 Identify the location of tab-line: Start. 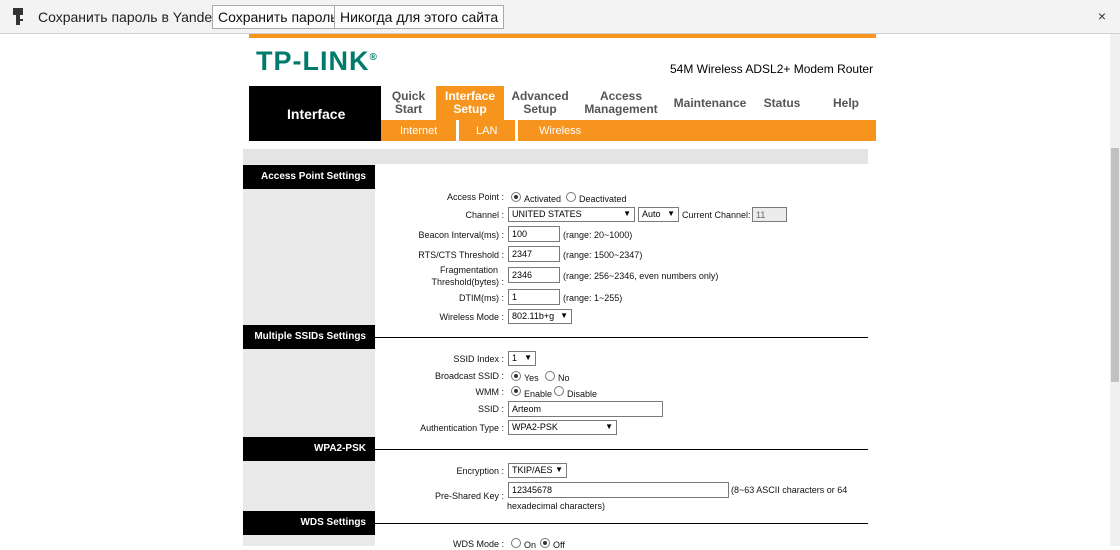
(408, 109).